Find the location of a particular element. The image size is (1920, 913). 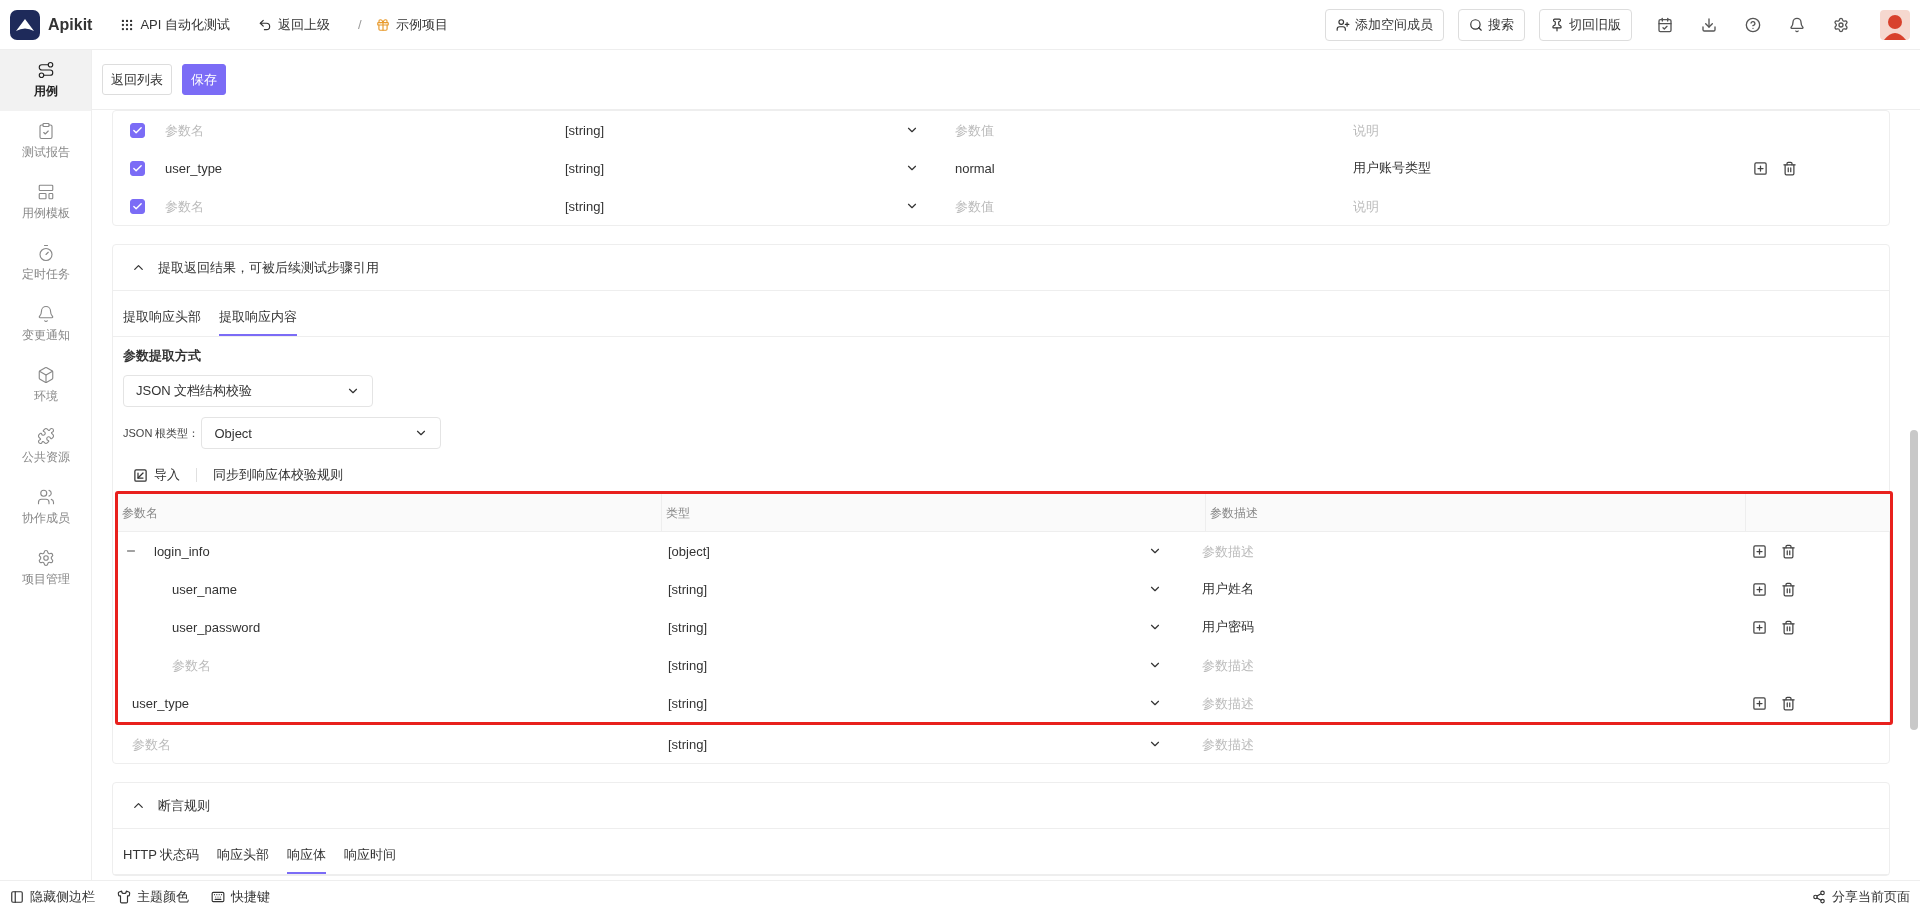

method-select: JSON 文档结构校验 is located at coordinates (248, 391).